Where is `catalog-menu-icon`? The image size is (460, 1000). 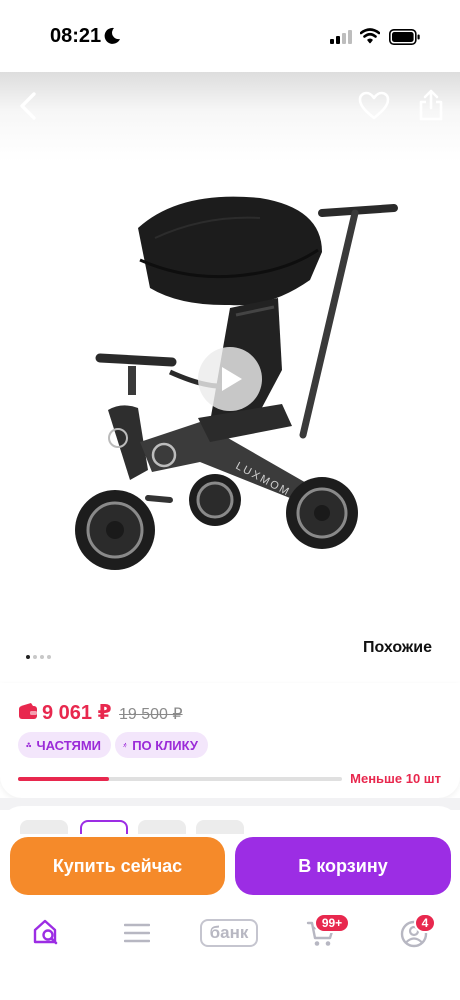 catalog-menu-icon is located at coordinates (137, 933).